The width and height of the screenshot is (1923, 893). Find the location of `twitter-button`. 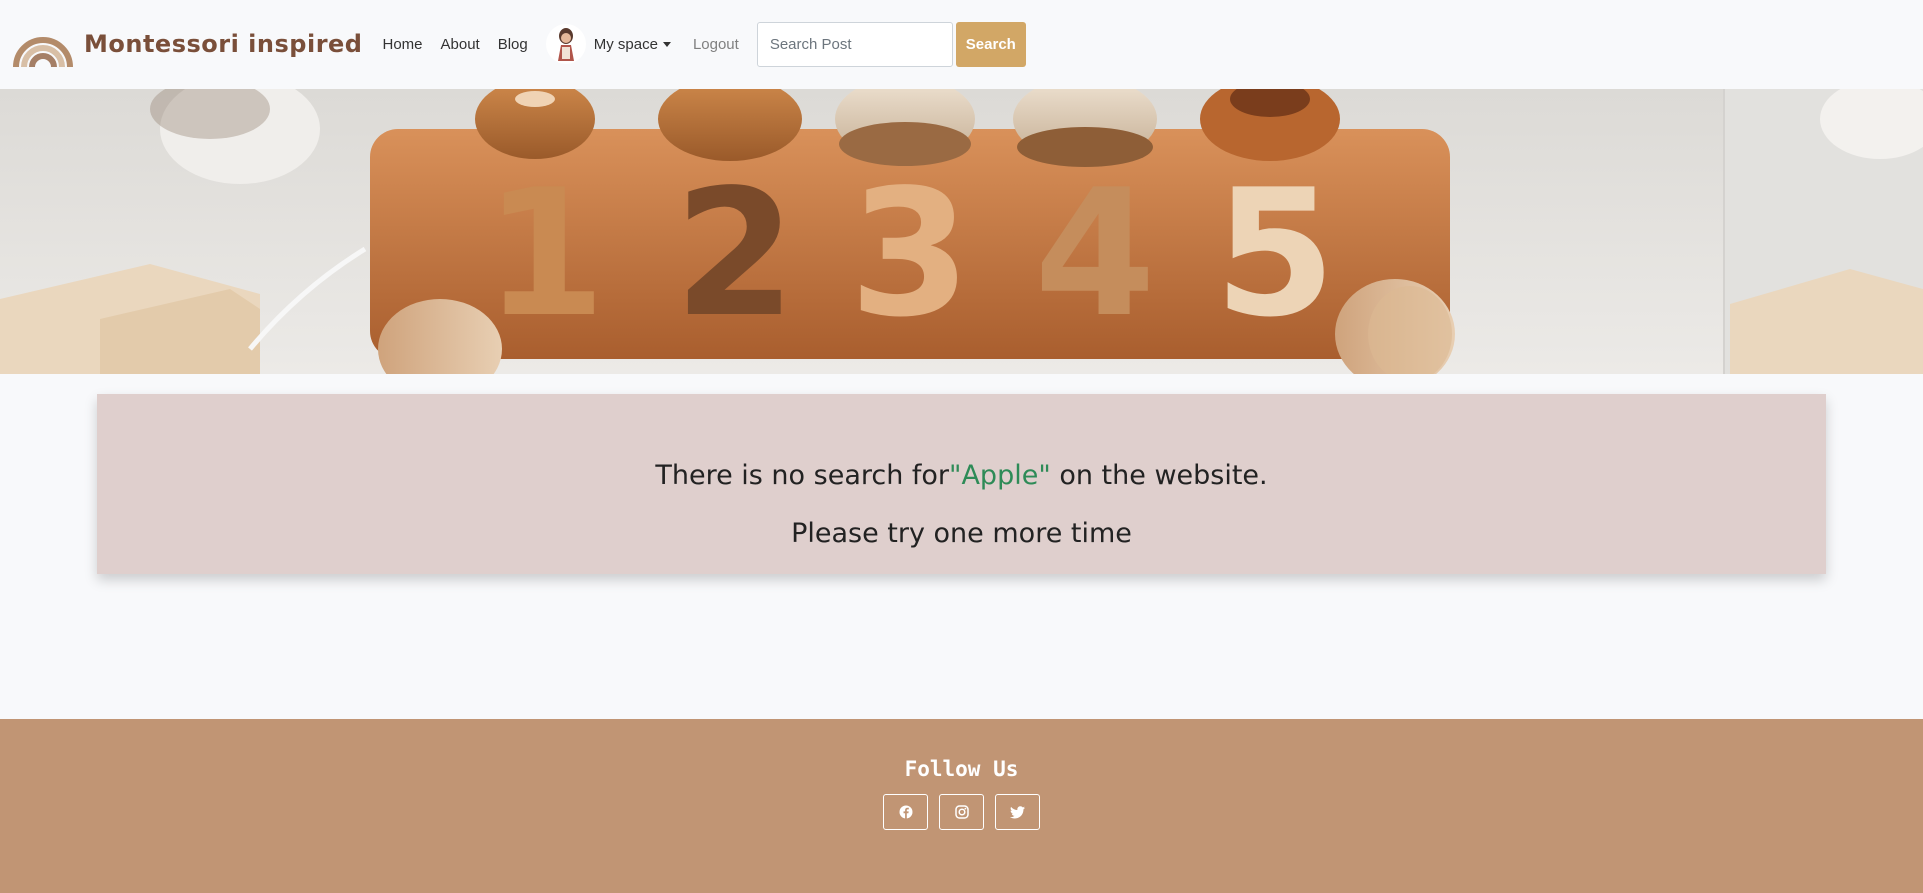

twitter-button is located at coordinates (1017, 812).